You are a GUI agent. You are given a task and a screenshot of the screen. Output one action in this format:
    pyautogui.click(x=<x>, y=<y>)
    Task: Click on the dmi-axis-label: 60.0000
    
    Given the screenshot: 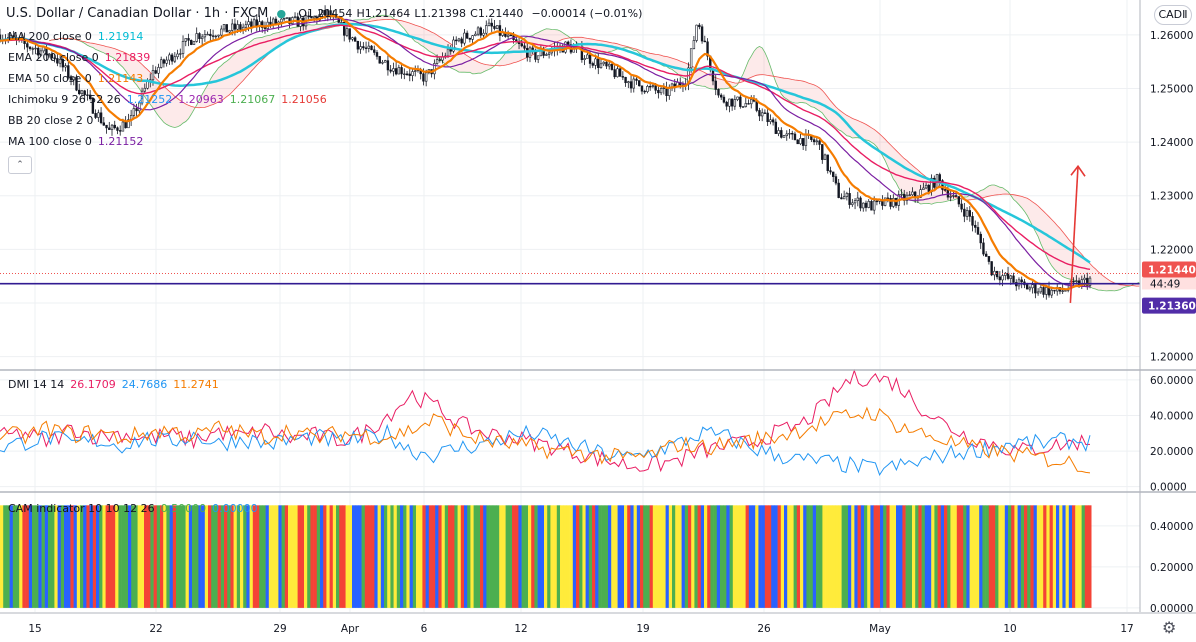 What is the action you would take?
    pyautogui.click(x=1171, y=381)
    